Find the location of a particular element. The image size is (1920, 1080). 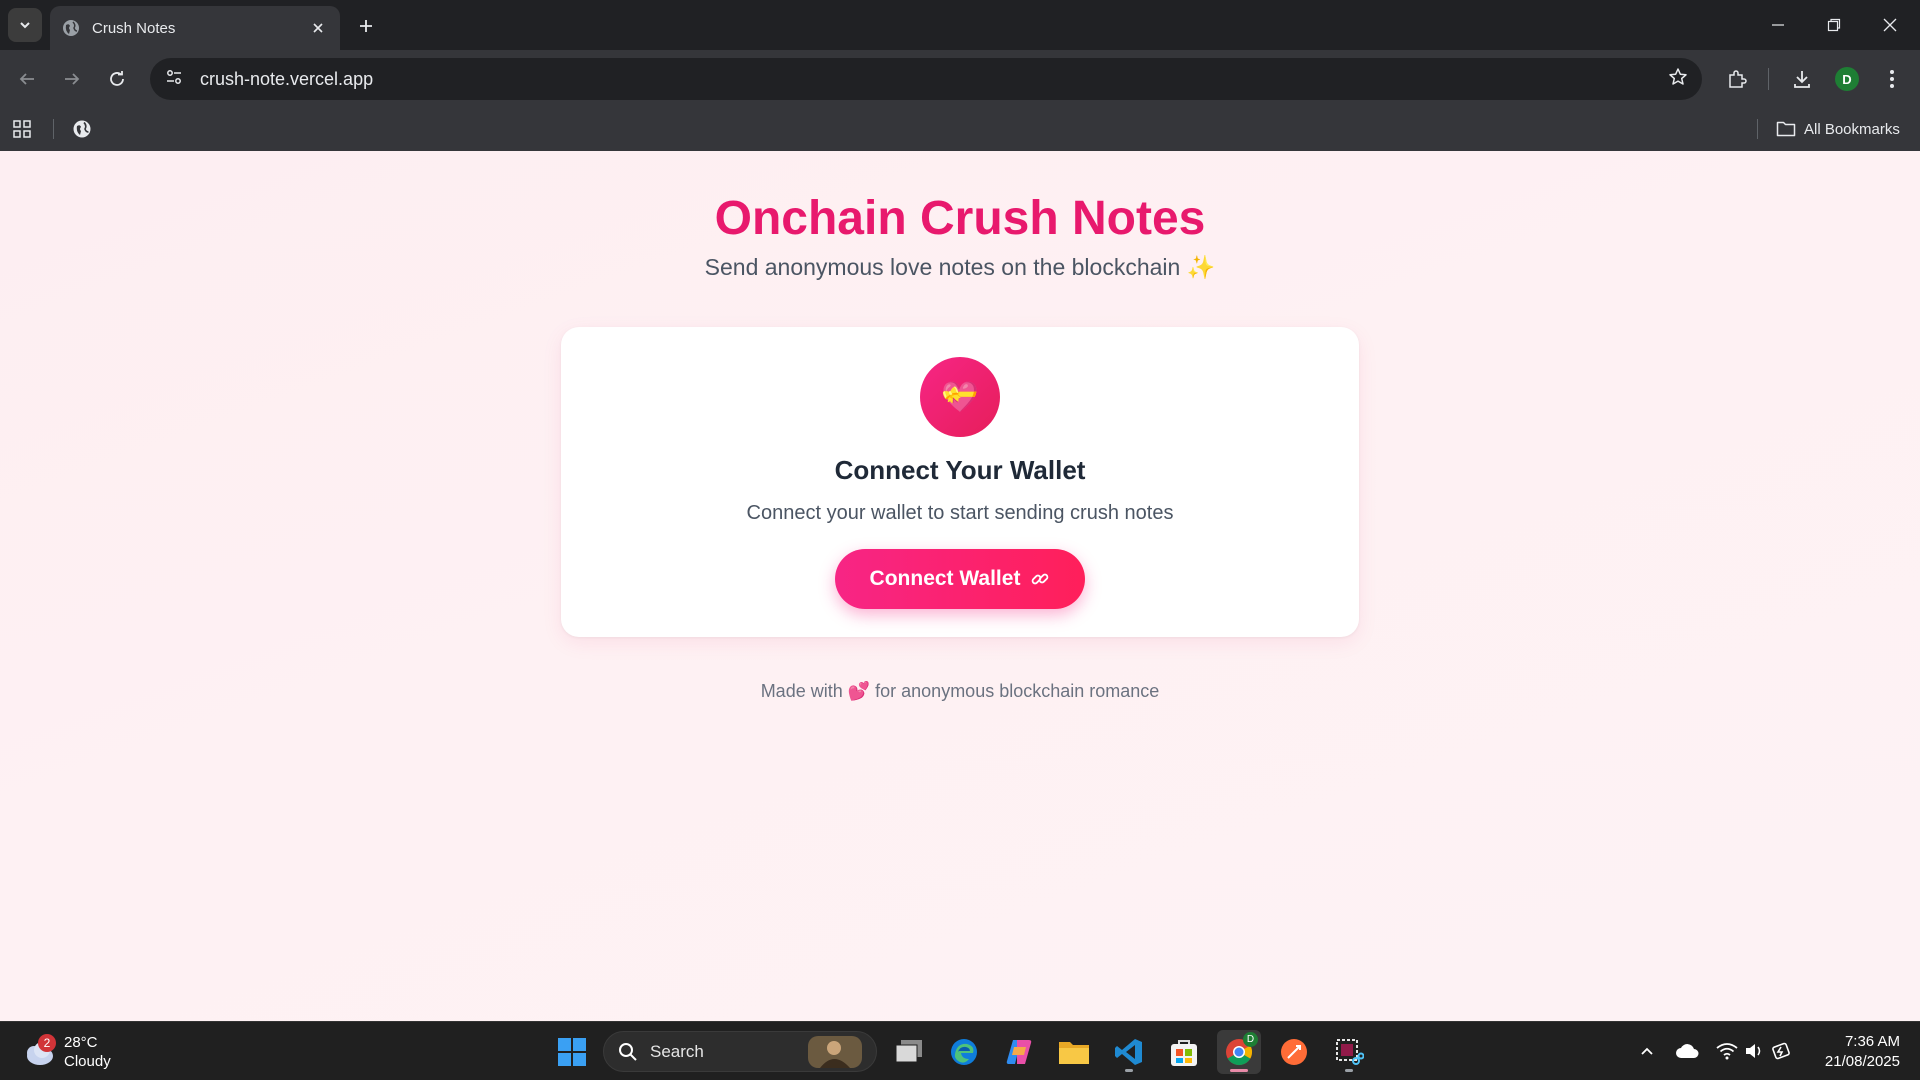

start-button is located at coordinates (572, 1052).